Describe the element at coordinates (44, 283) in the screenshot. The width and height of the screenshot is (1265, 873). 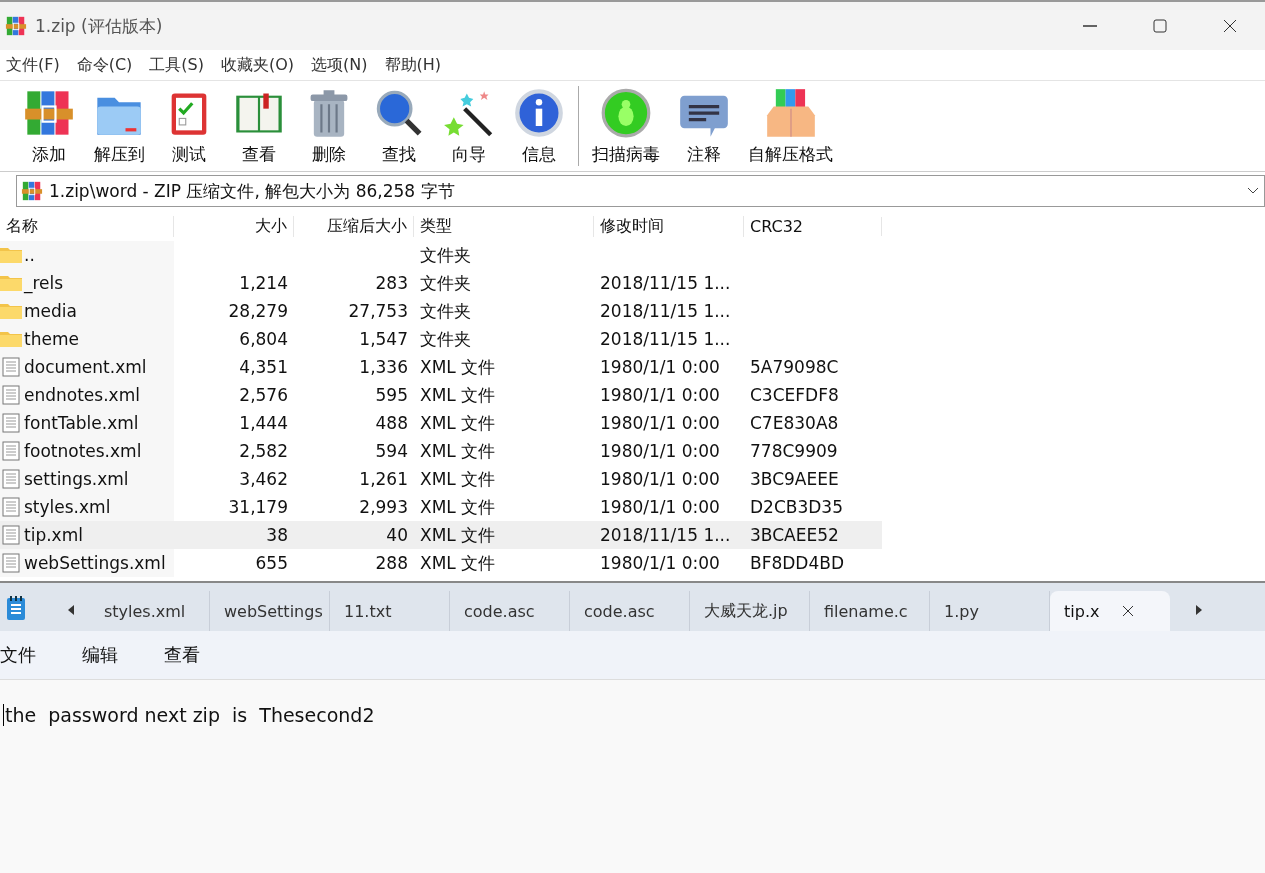
I see `file-name: _rels` at that location.